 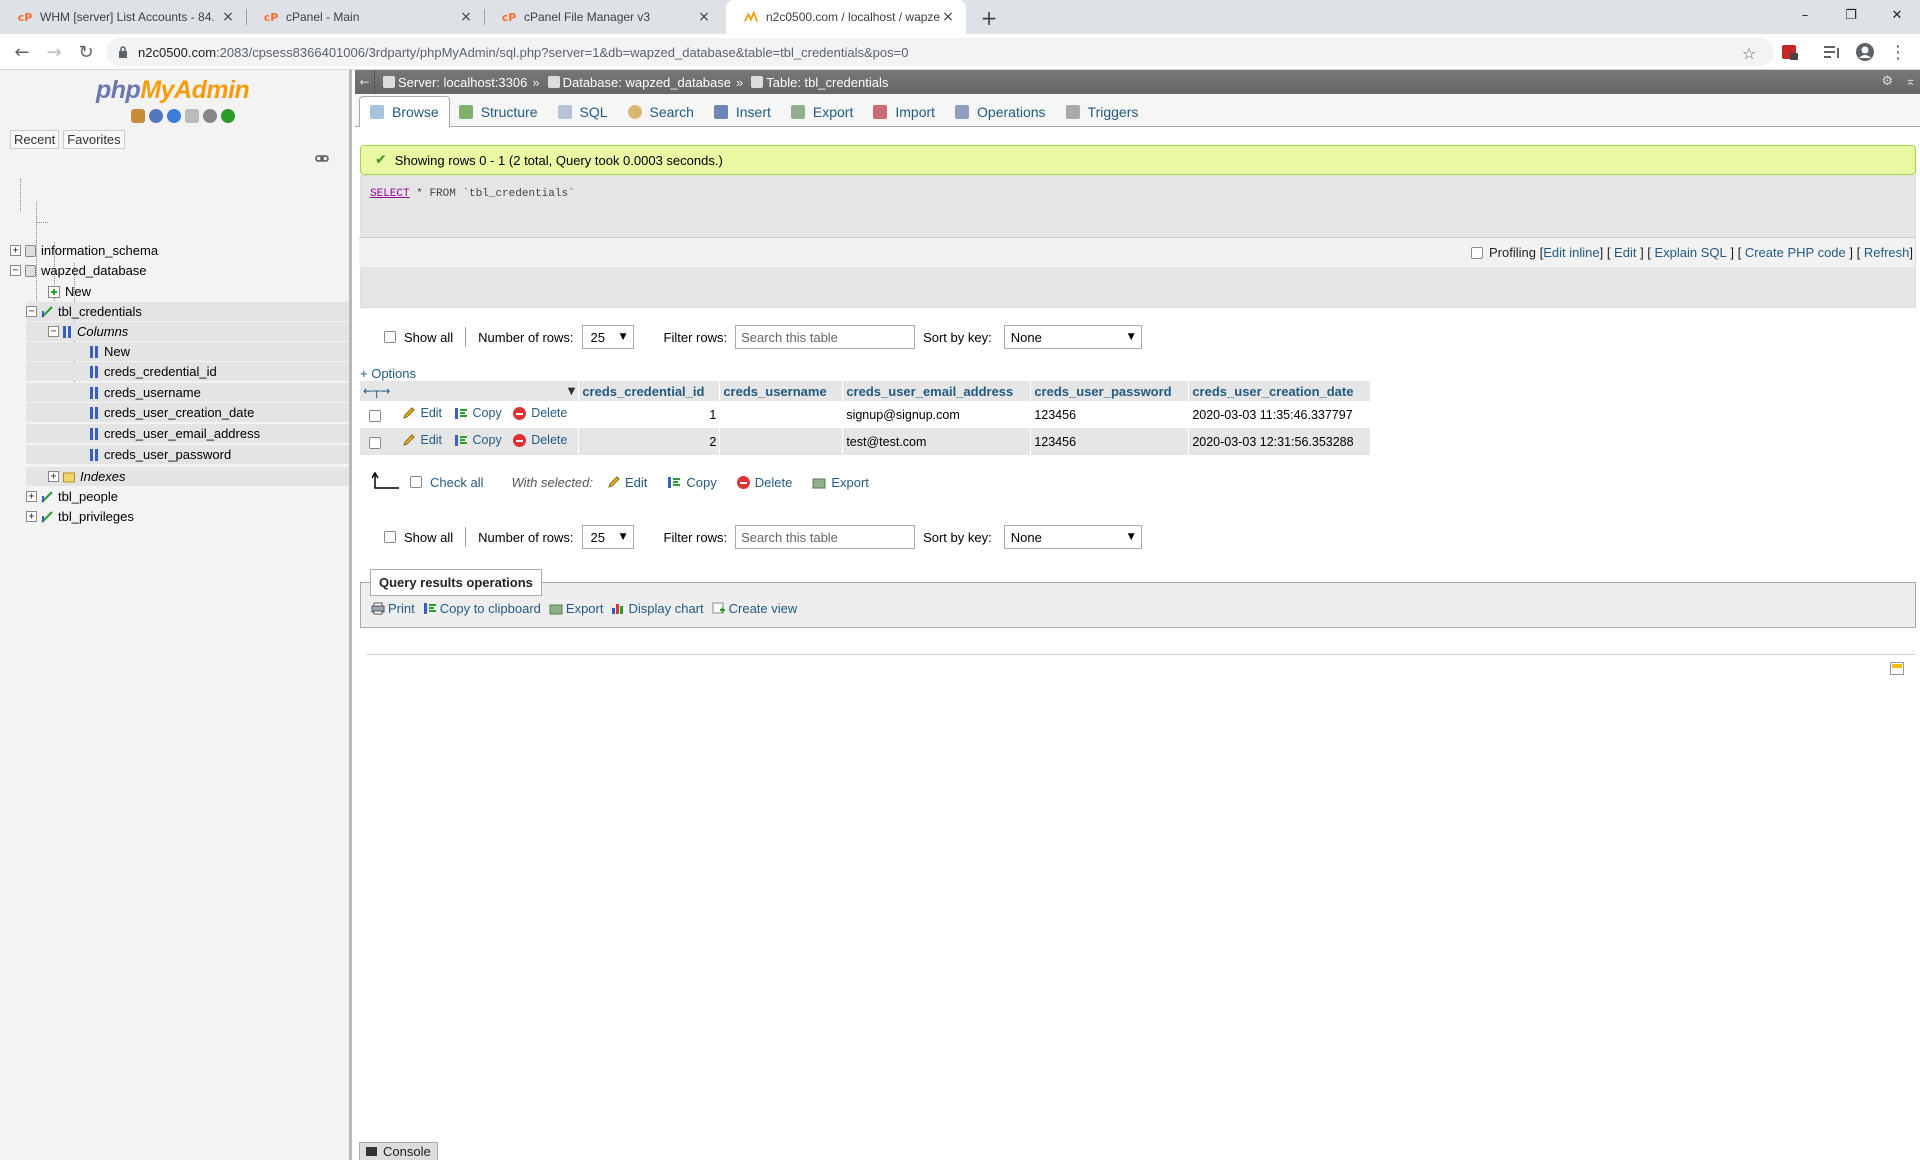 I want to click on favorites-tab: Favorites, so click(x=94, y=139).